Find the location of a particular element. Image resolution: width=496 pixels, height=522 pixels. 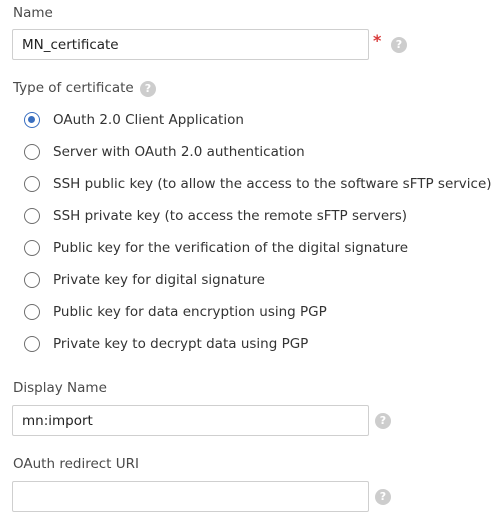

name-input is located at coordinates (190, 44).